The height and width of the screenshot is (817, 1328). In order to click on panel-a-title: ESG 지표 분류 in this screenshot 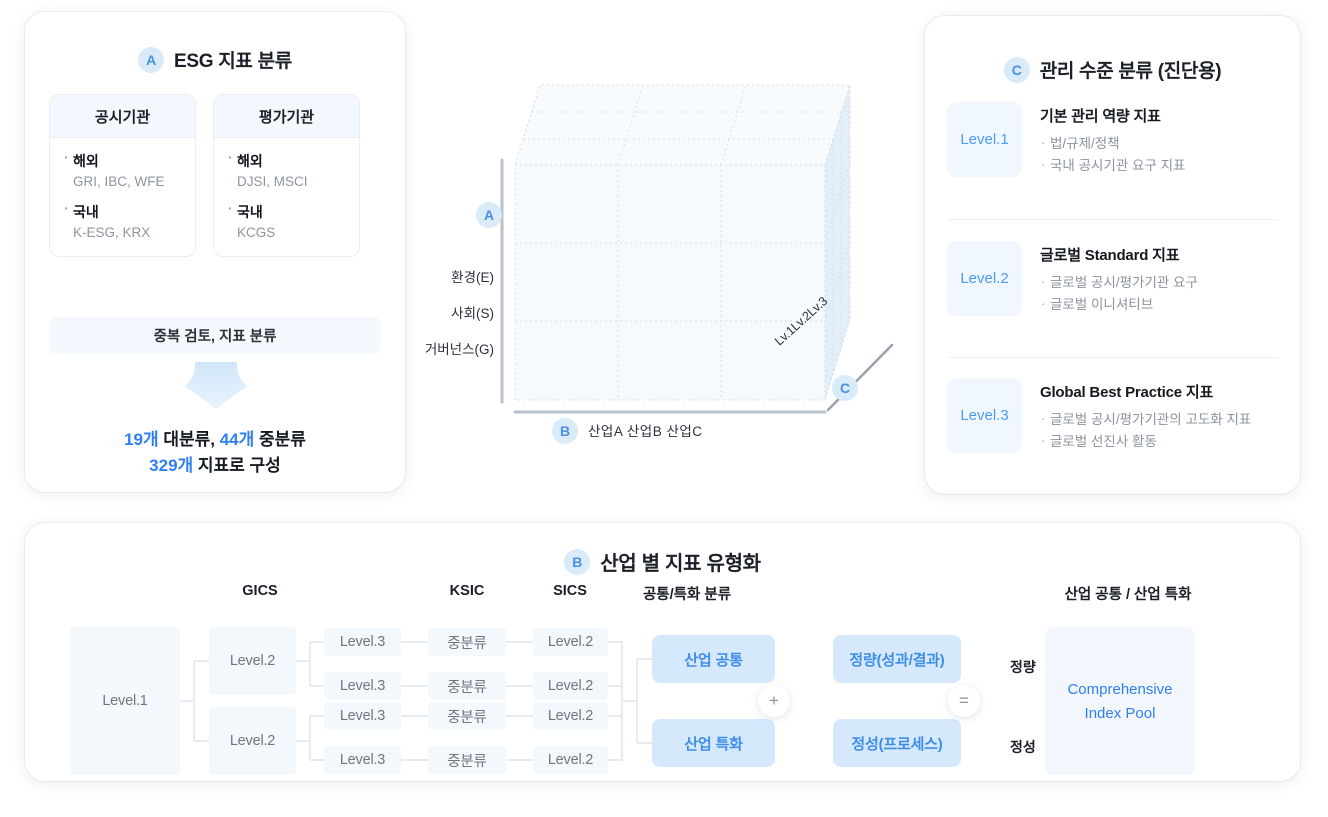, I will do `click(233, 61)`.